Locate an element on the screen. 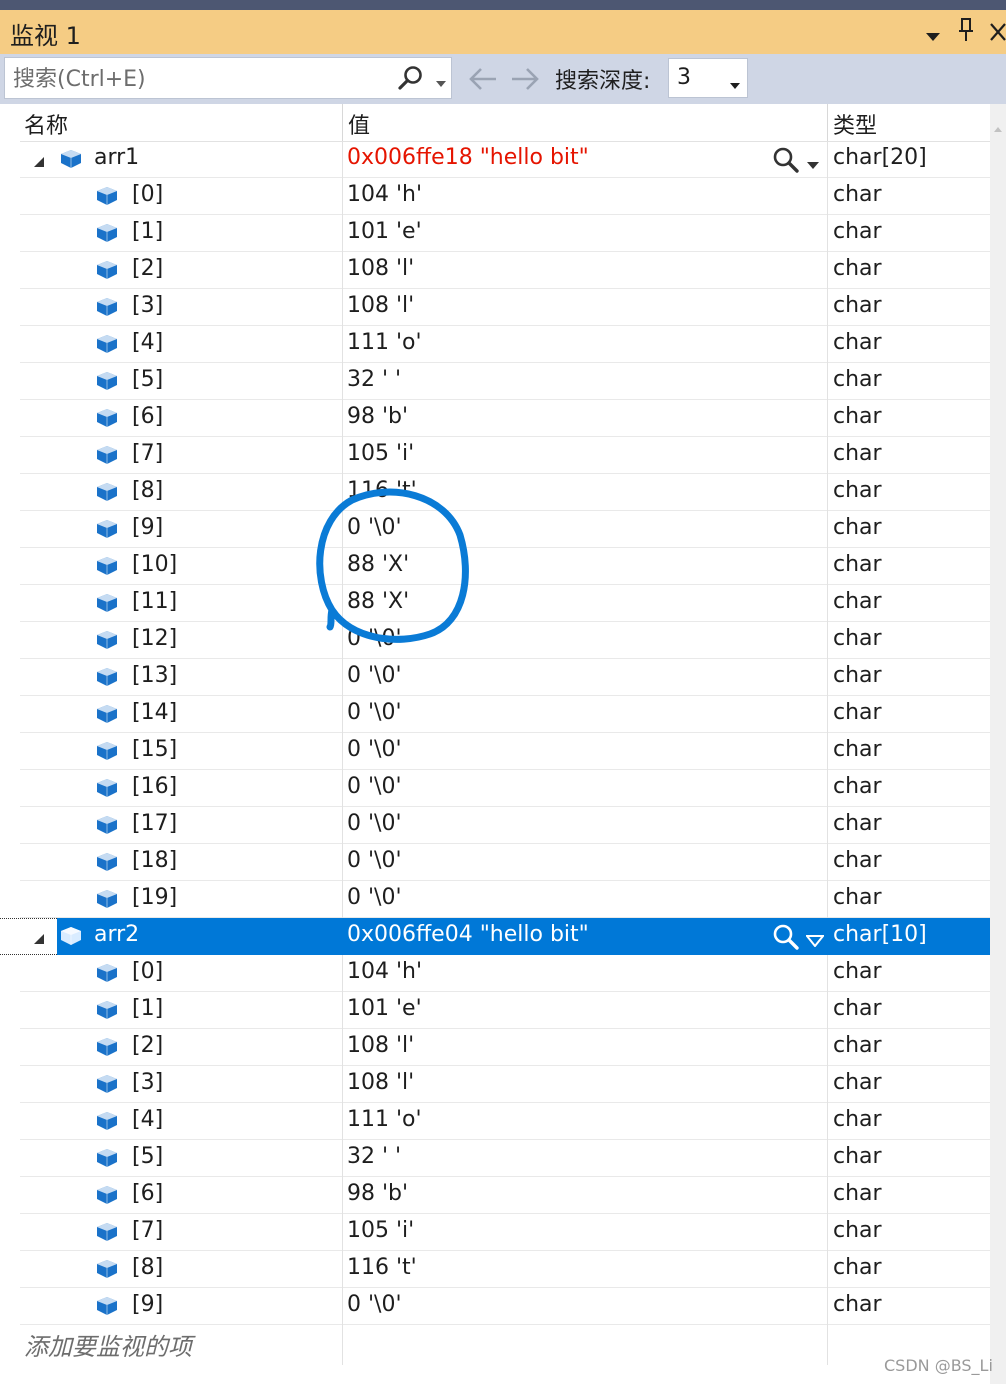  array-element-row: [14] 0 '\0' char is located at coordinates (495, 714).